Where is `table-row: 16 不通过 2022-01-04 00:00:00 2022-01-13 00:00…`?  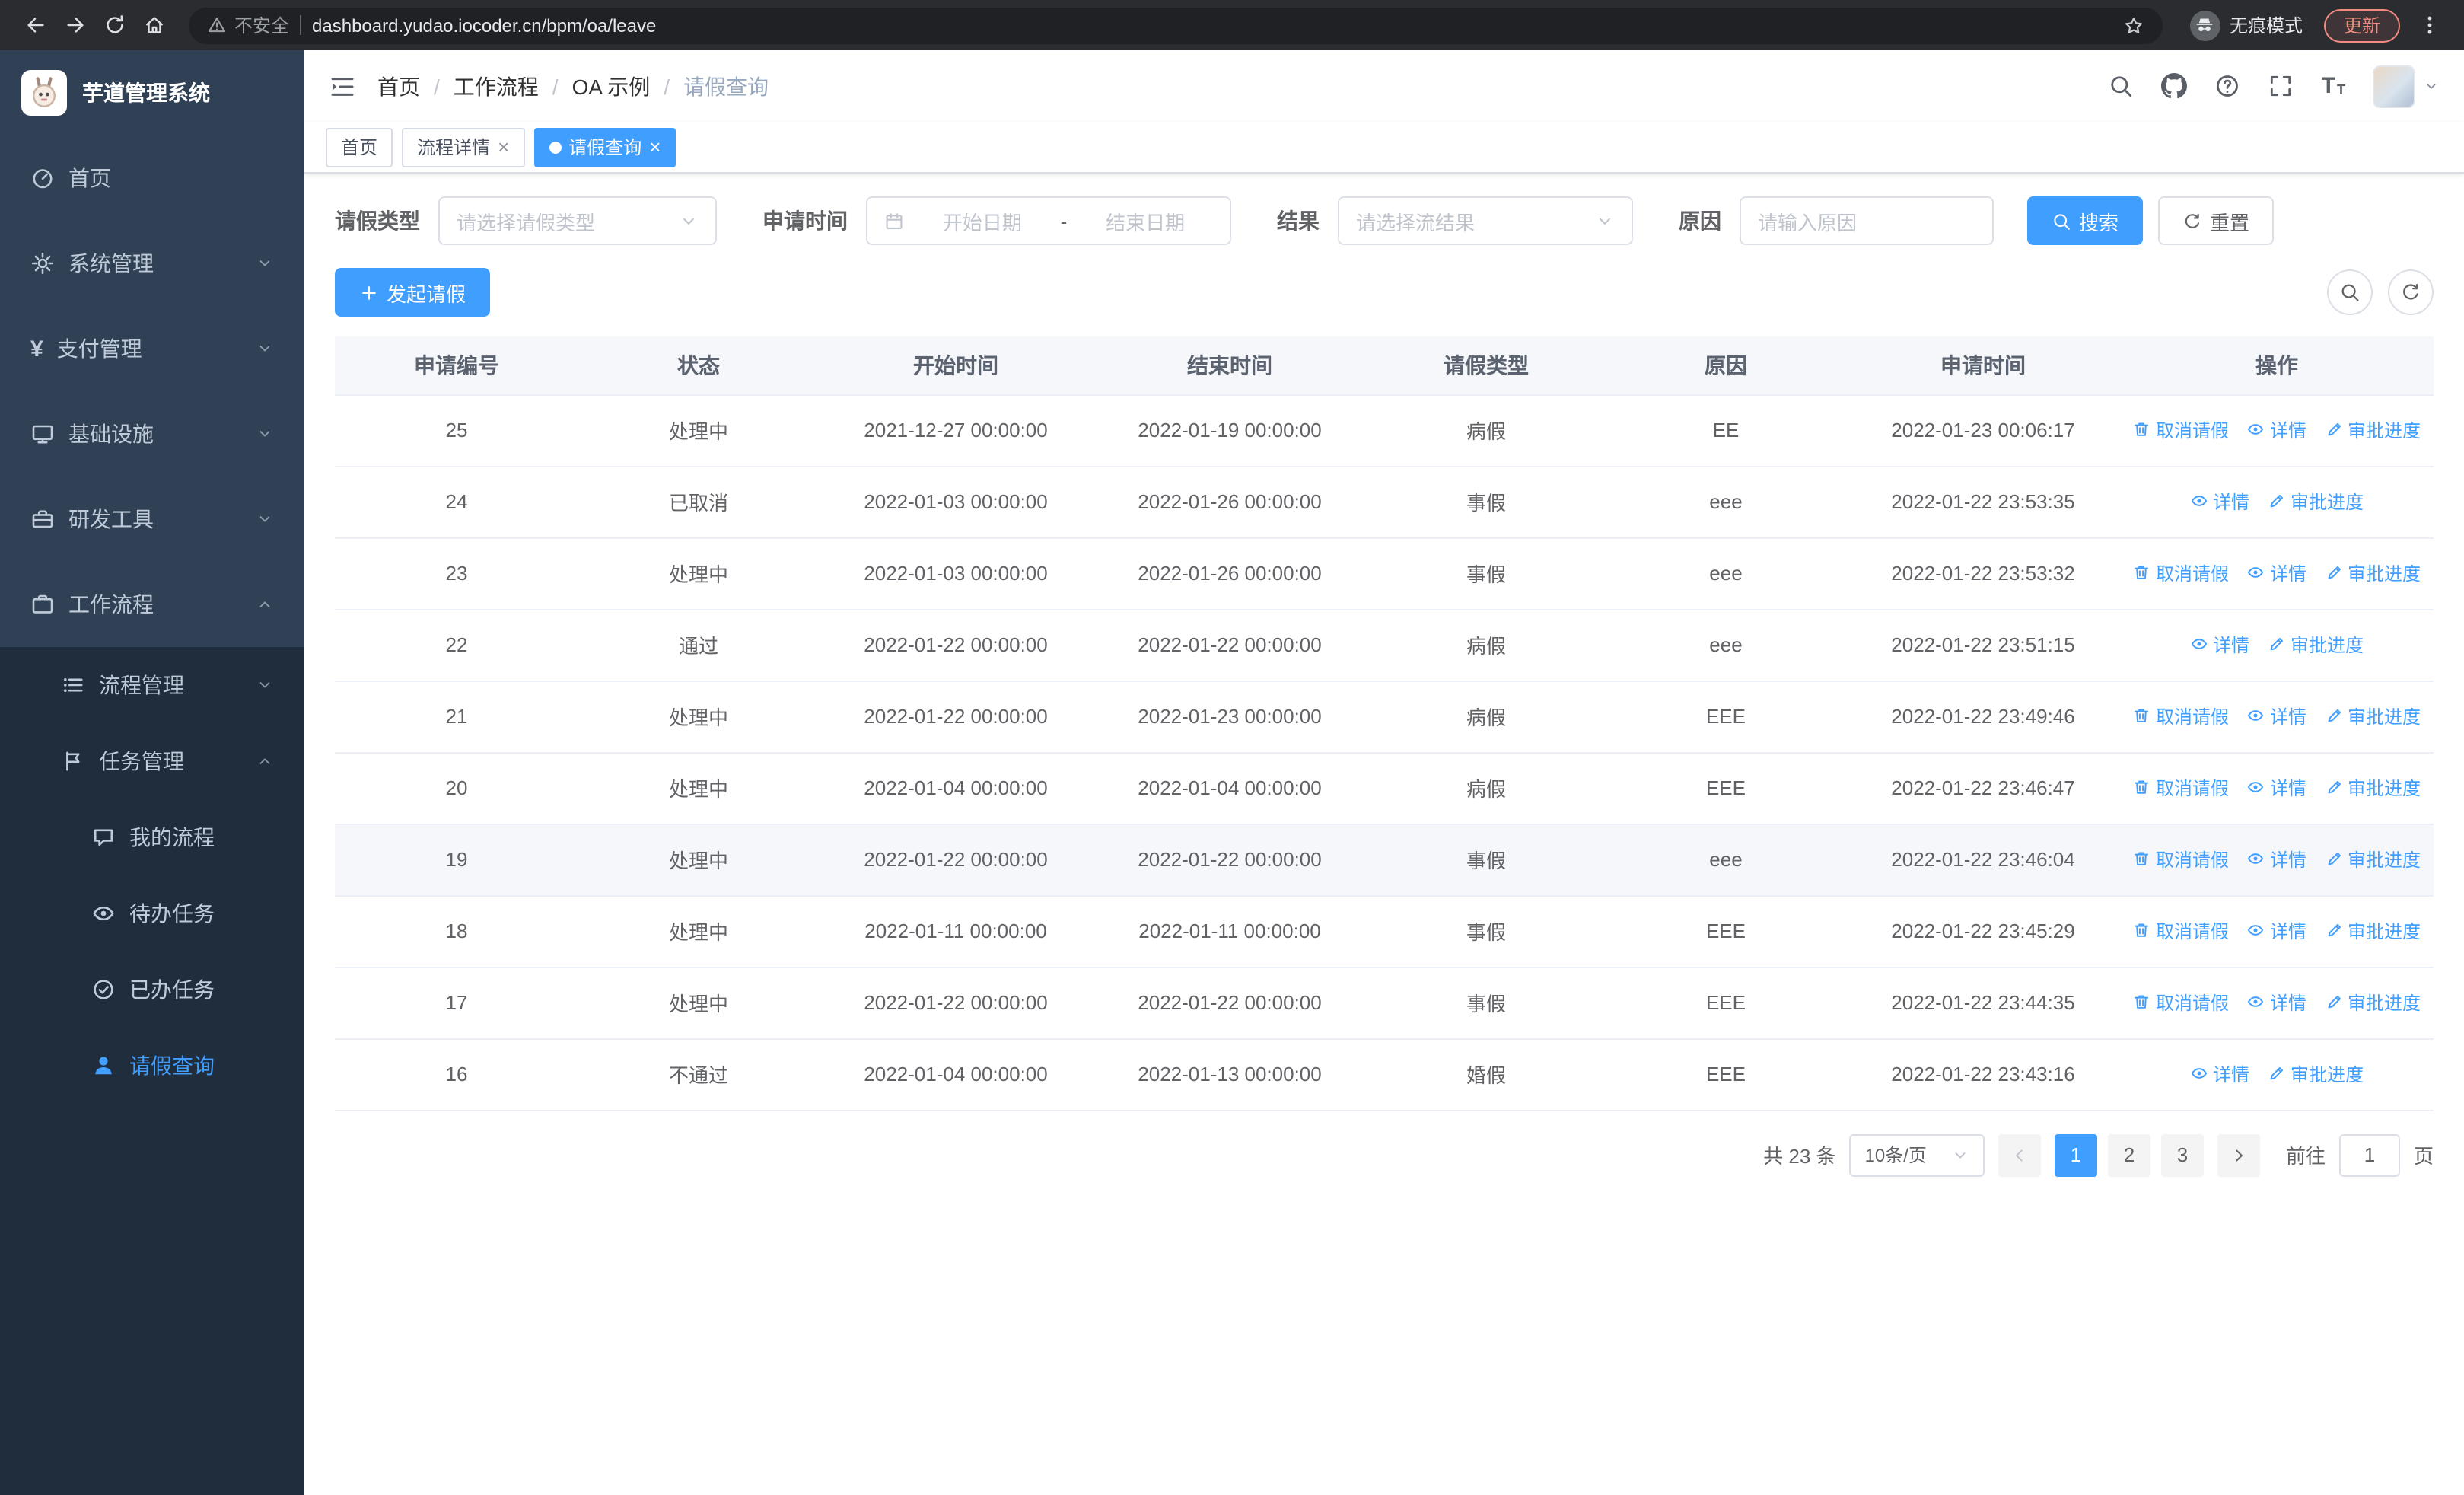 table-row: 16 不通过 2022-01-04 00:00:00 2022-01-13 00:00… is located at coordinates (1384, 1075).